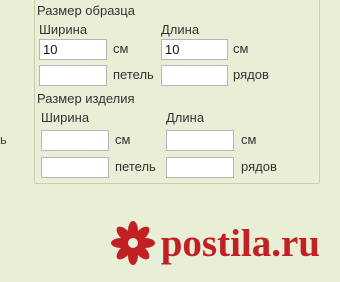  What do you see at coordinates (241, 48) in the screenshot?
I see `sample-length-cm-unit: см` at bounding box center [241, 48].